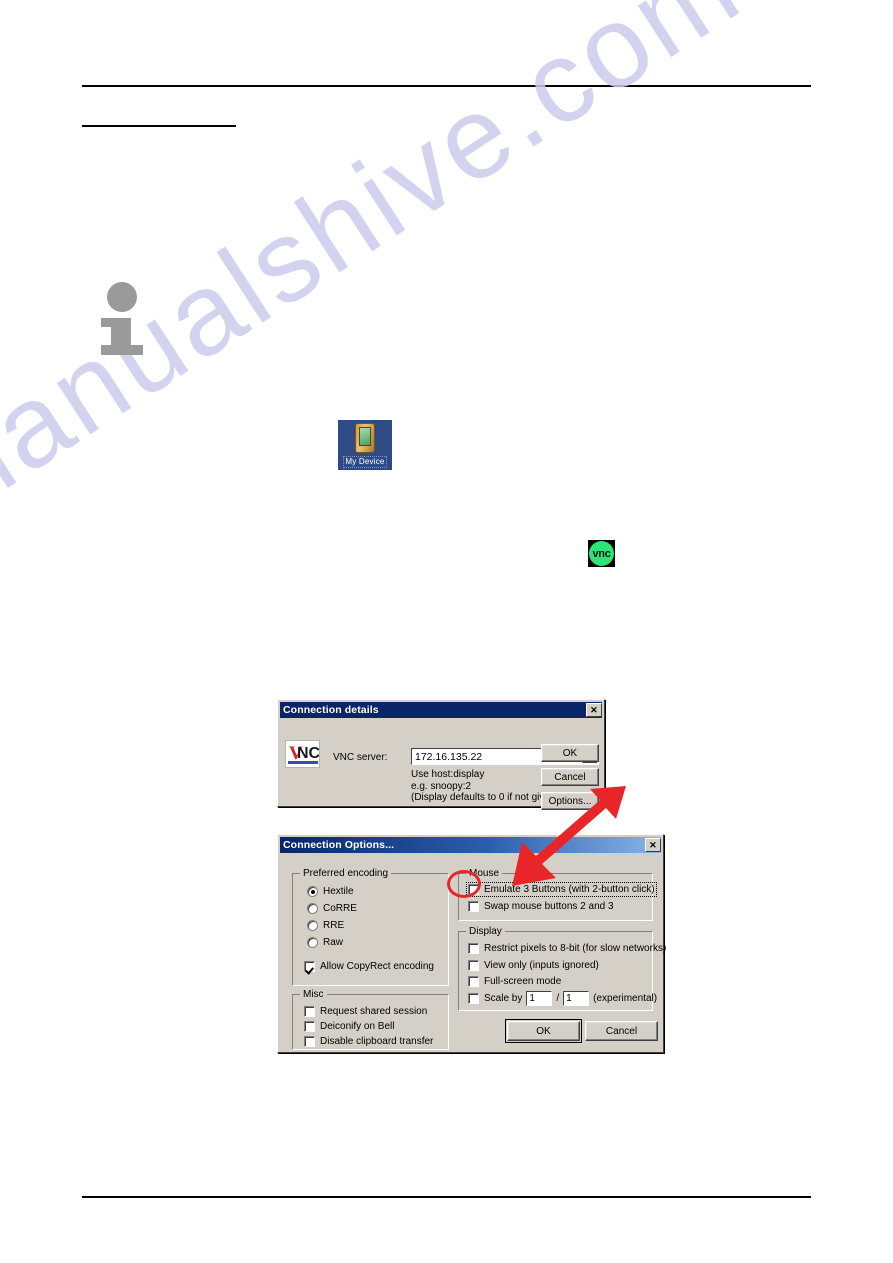 This screenshot has height=1263, width=893. I want to click on scale-denominator-input: 1, so click(576, 998).